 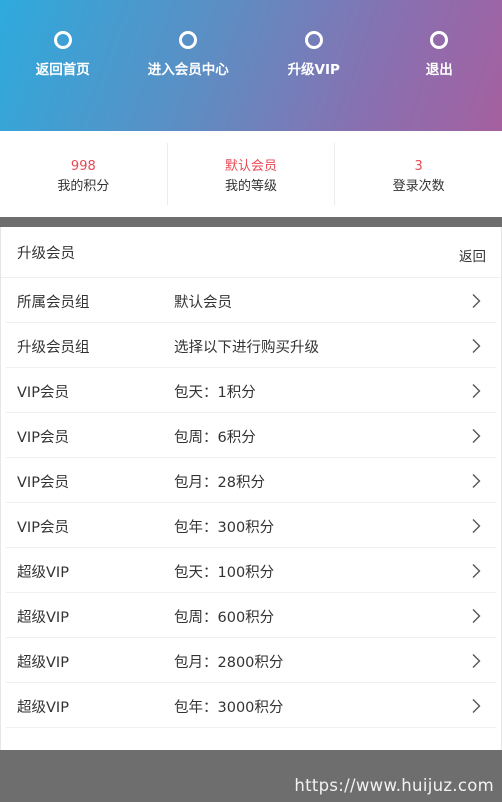 What do you see at coordinates (224, 573) in the screenshot?
I see `row-value: 包天：100积分` at bounding box center [224, 573].